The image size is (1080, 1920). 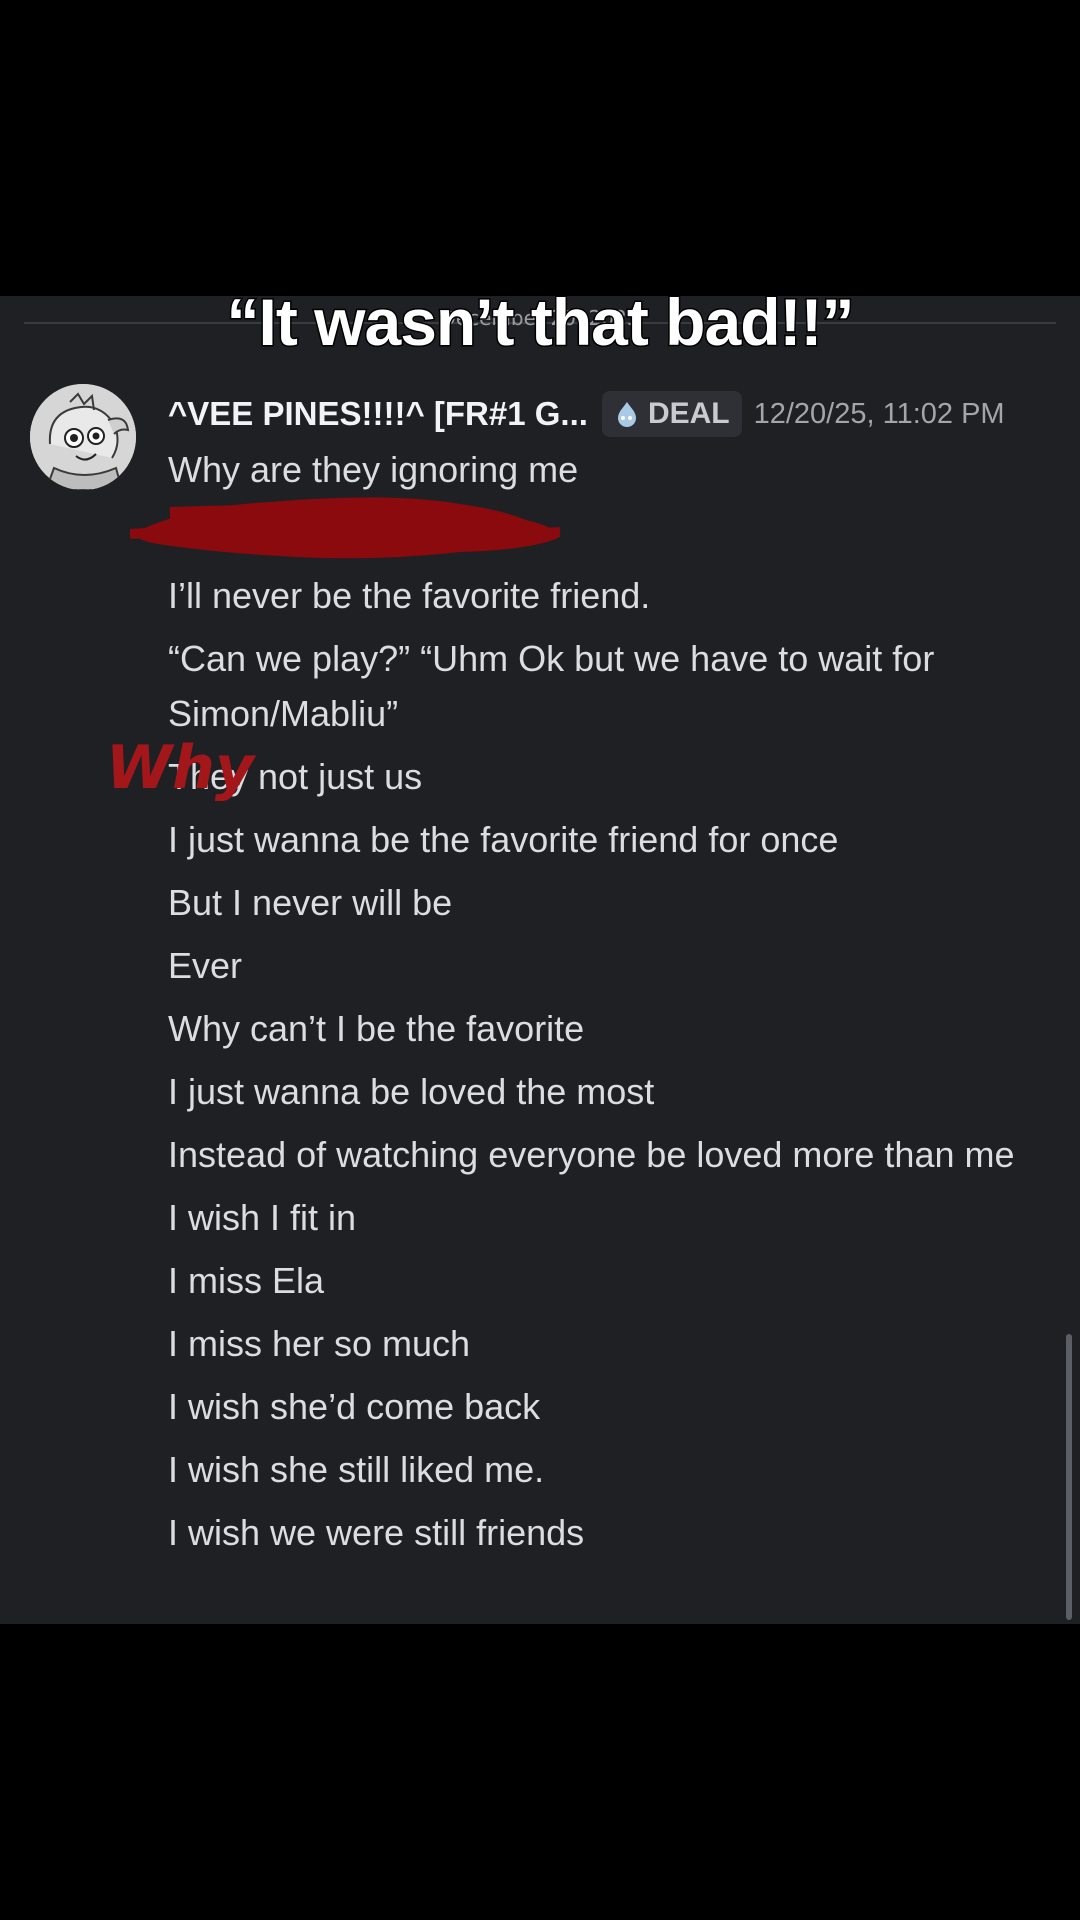 What do you see at coordinates (246, 1280) in the screenshot?
I see `message-line: I miss Ela` at bounding box center [246, 1280].